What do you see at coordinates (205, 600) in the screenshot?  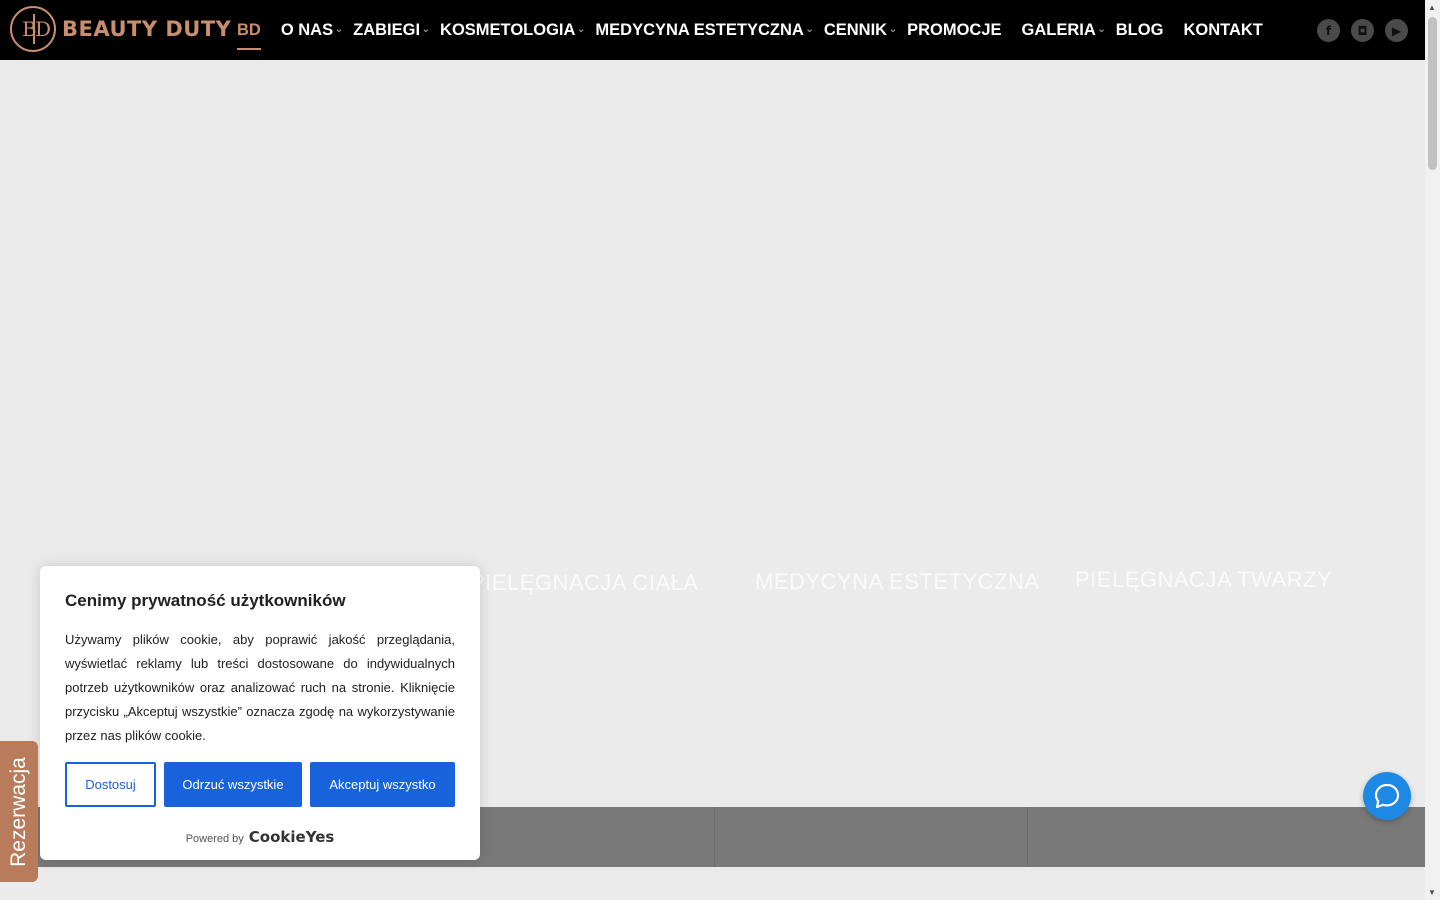 I see `cookie-title: Cenimy prywatność użytkowników` at bounding box center [205, 600].